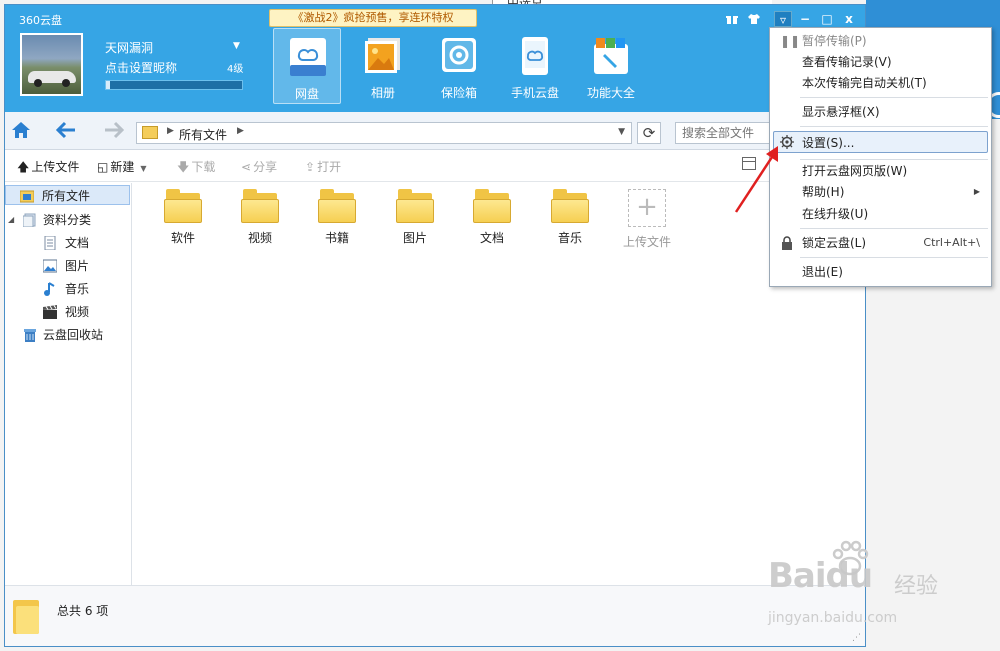  I want to click on tab-toolbox: 功能大全, so click(611, 66).